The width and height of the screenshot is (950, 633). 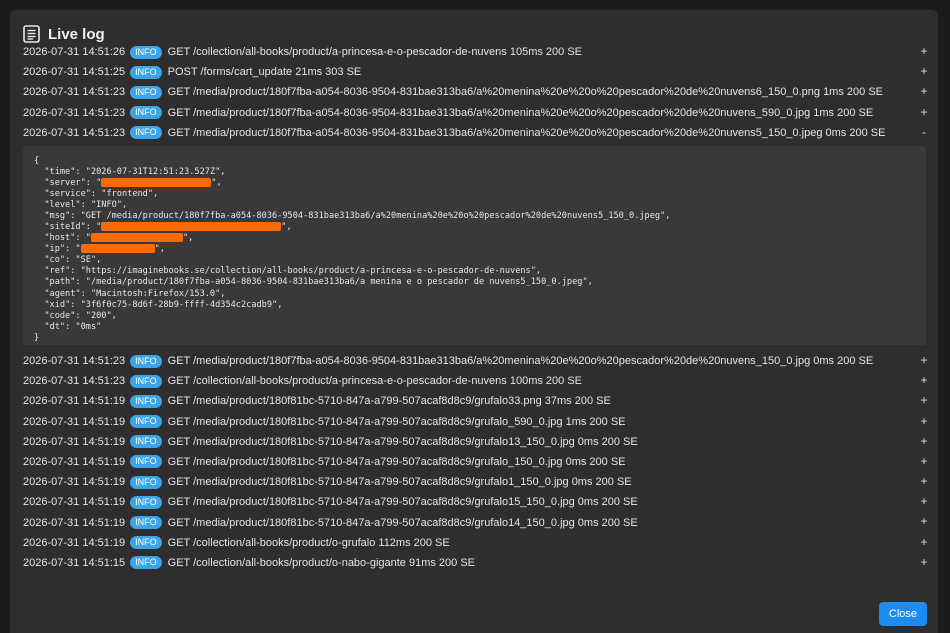 I want to click on json-value: "SE",, so click(x=88, y=260).